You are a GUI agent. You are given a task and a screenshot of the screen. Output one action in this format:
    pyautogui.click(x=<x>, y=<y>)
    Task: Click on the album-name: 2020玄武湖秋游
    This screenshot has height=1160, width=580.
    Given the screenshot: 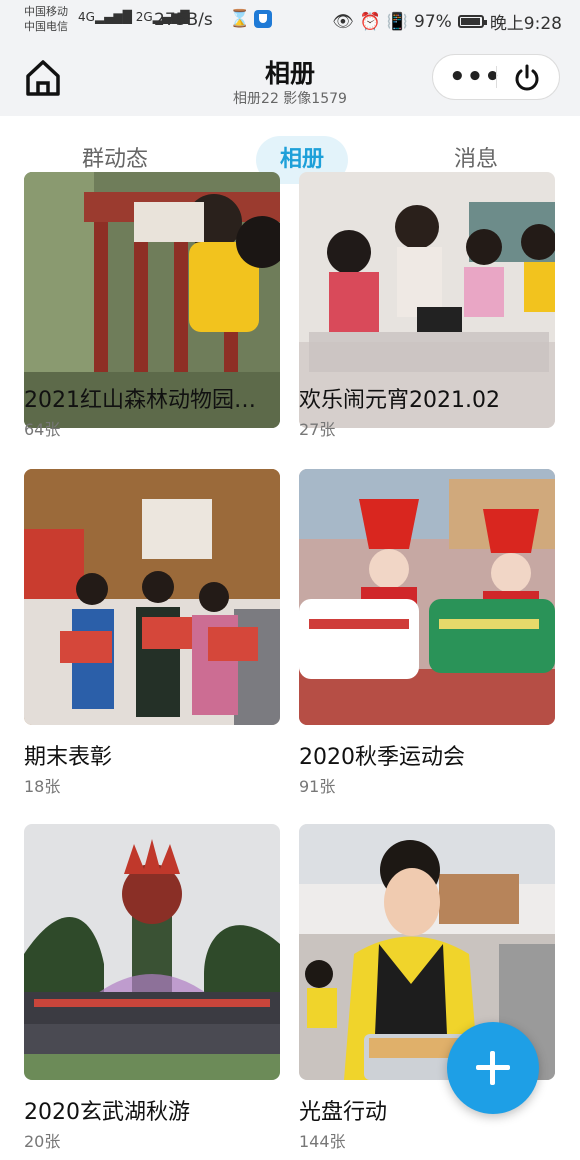 What is the action you would take?
    pyautogui.click(x=107, y=1112)
    